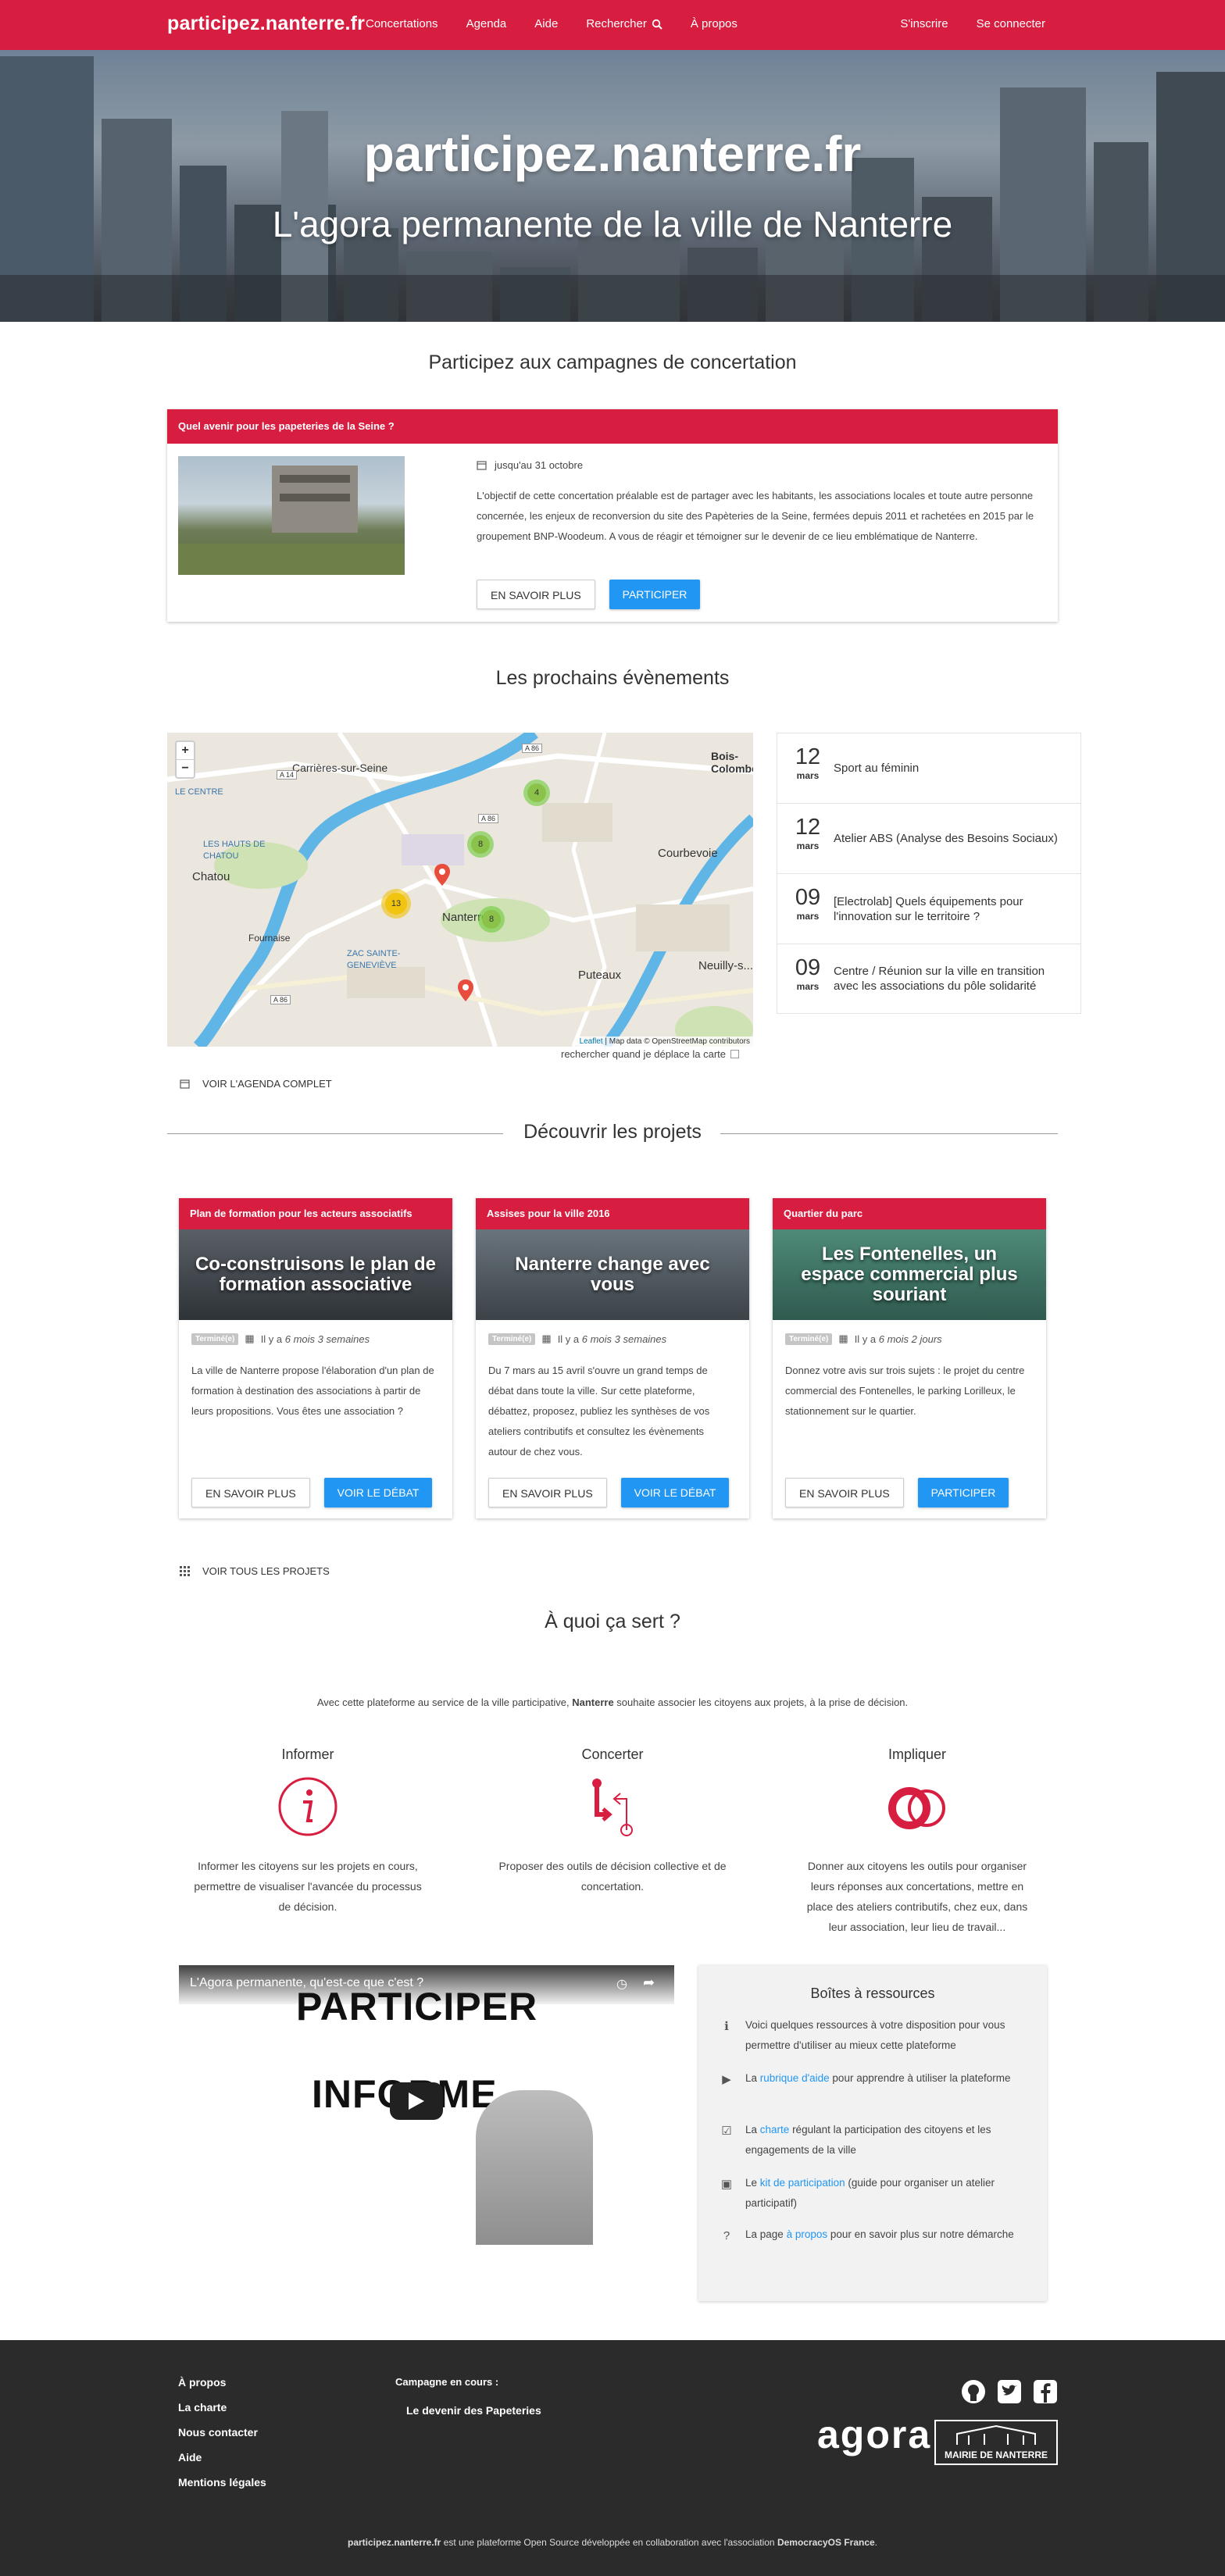  Describe the element at coordinates (920, 2078) in the screenshot. I see `resource-text: pour apprendre à utiliser la plateforme` at that location.